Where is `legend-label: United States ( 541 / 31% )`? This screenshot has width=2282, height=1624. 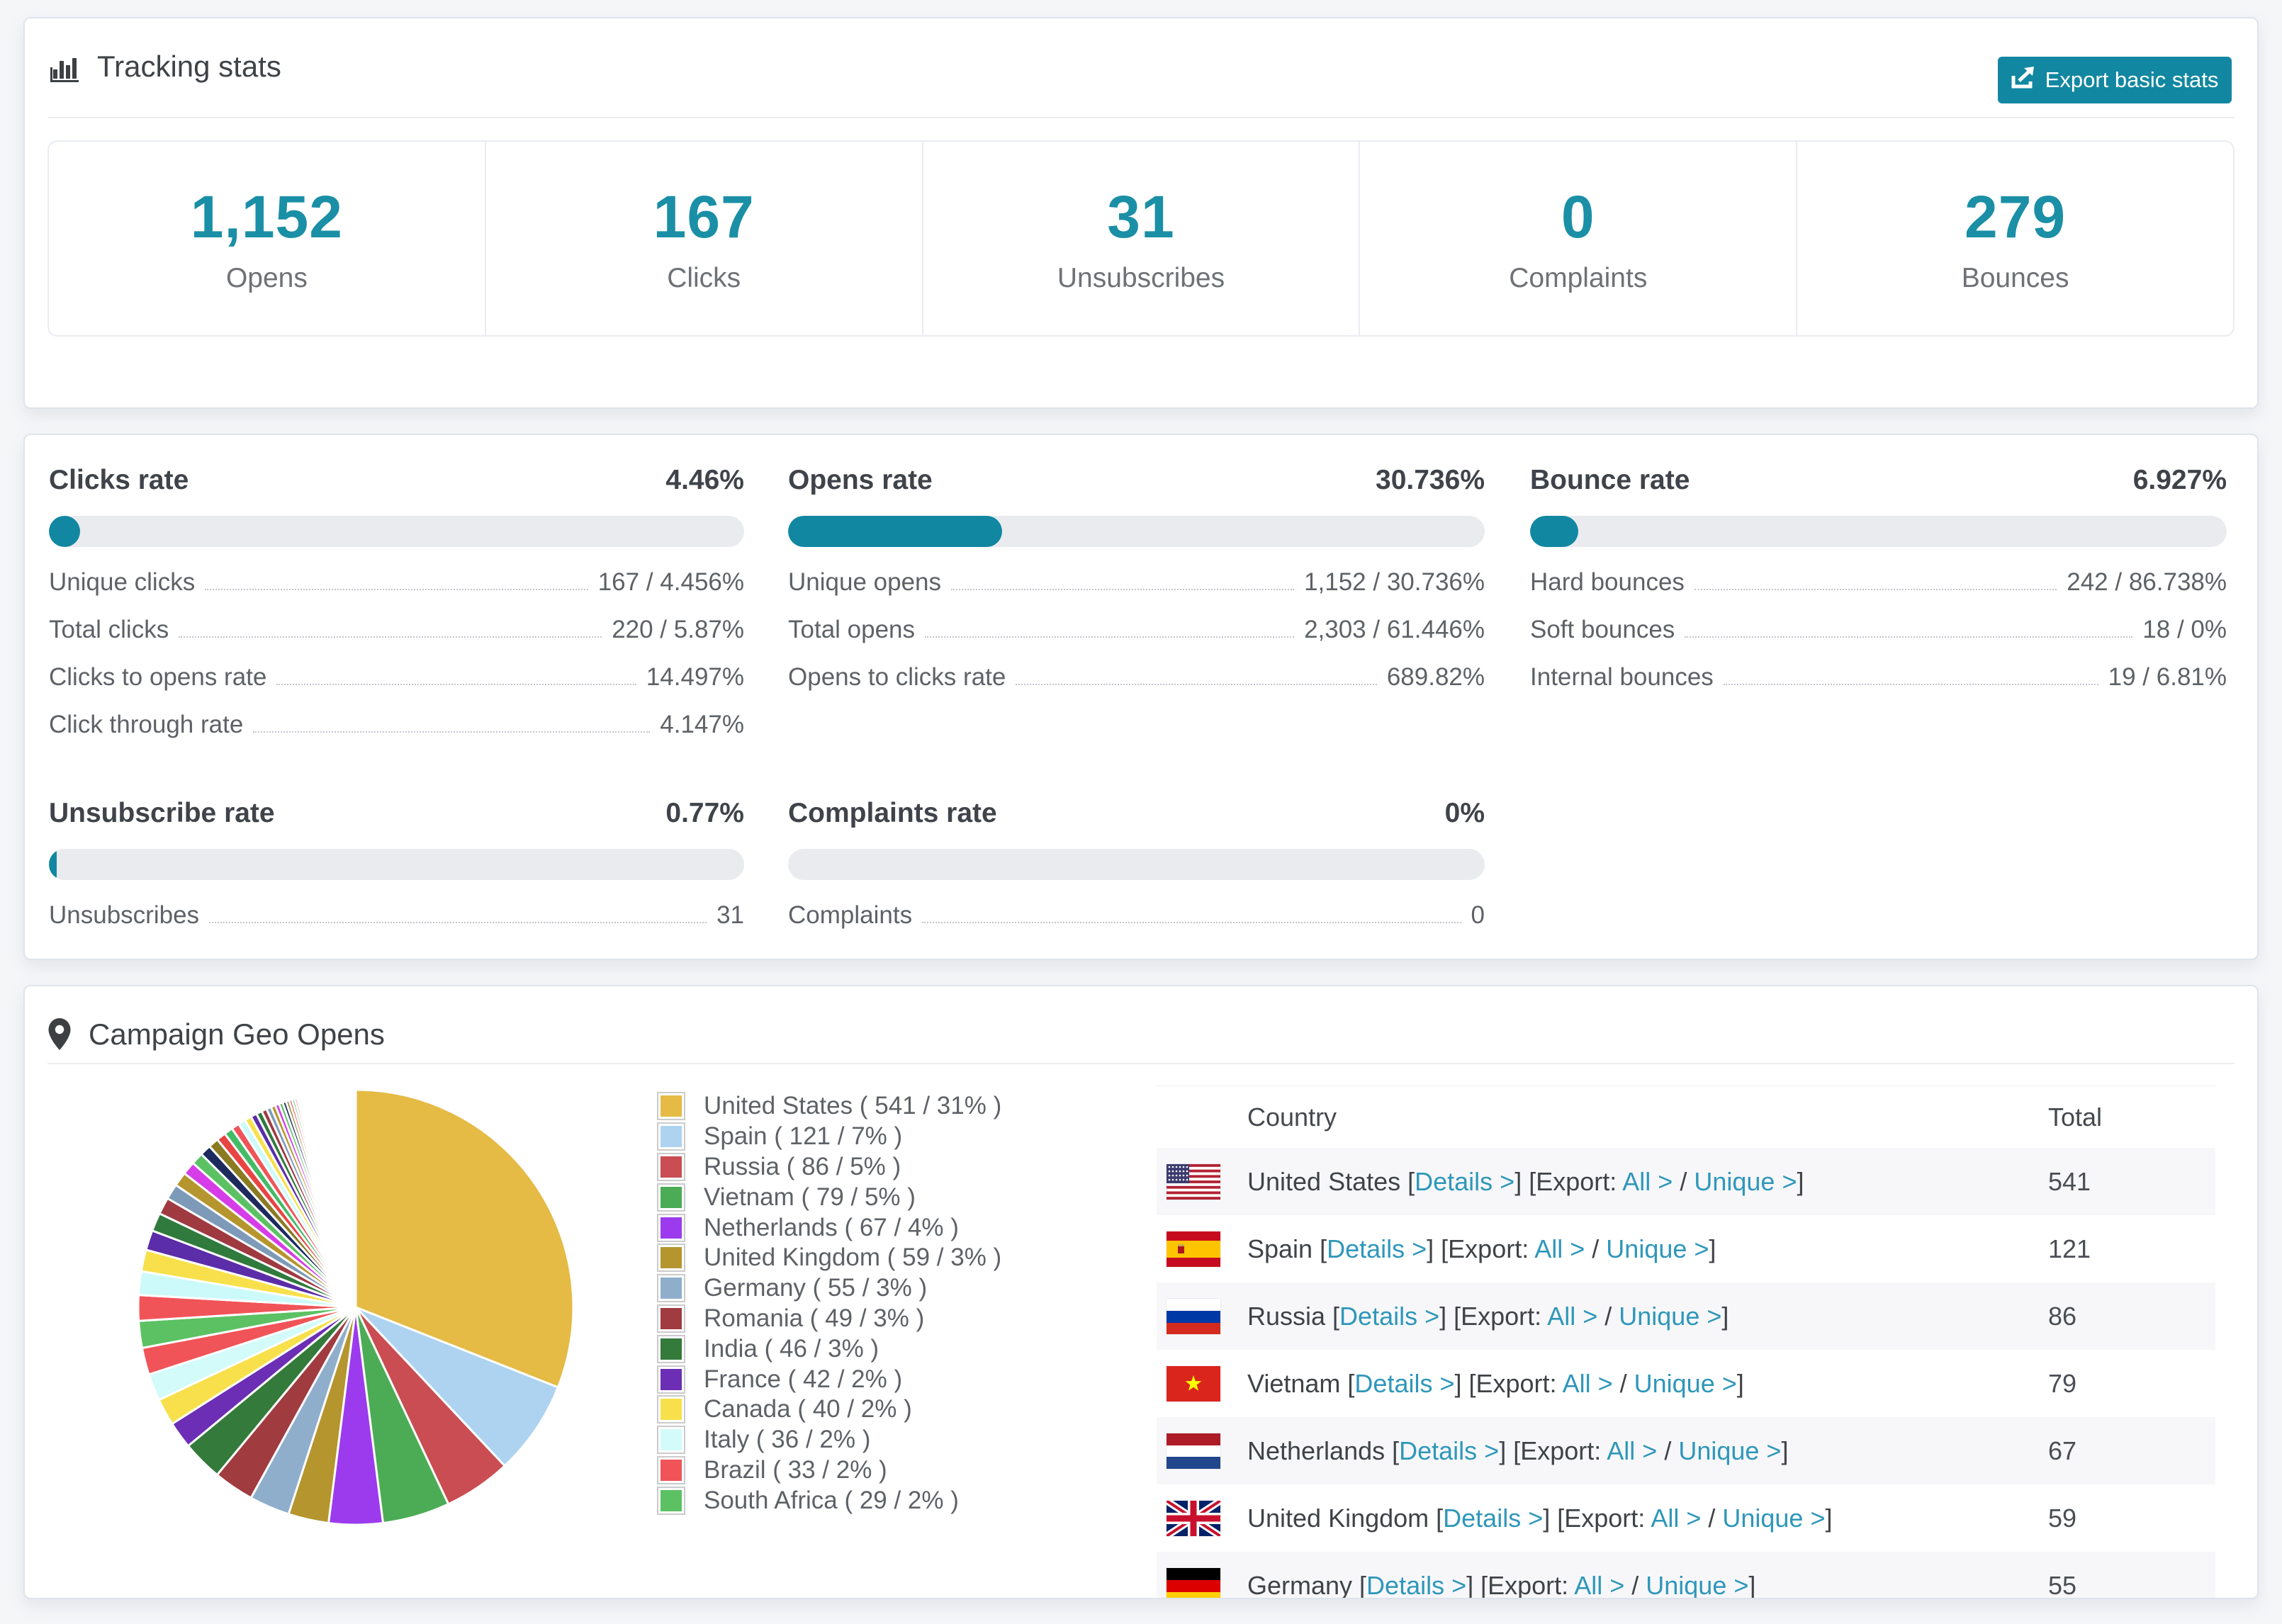 legend-label: United States ( 541 / 31% ) is located at coordinates (853, 1106).